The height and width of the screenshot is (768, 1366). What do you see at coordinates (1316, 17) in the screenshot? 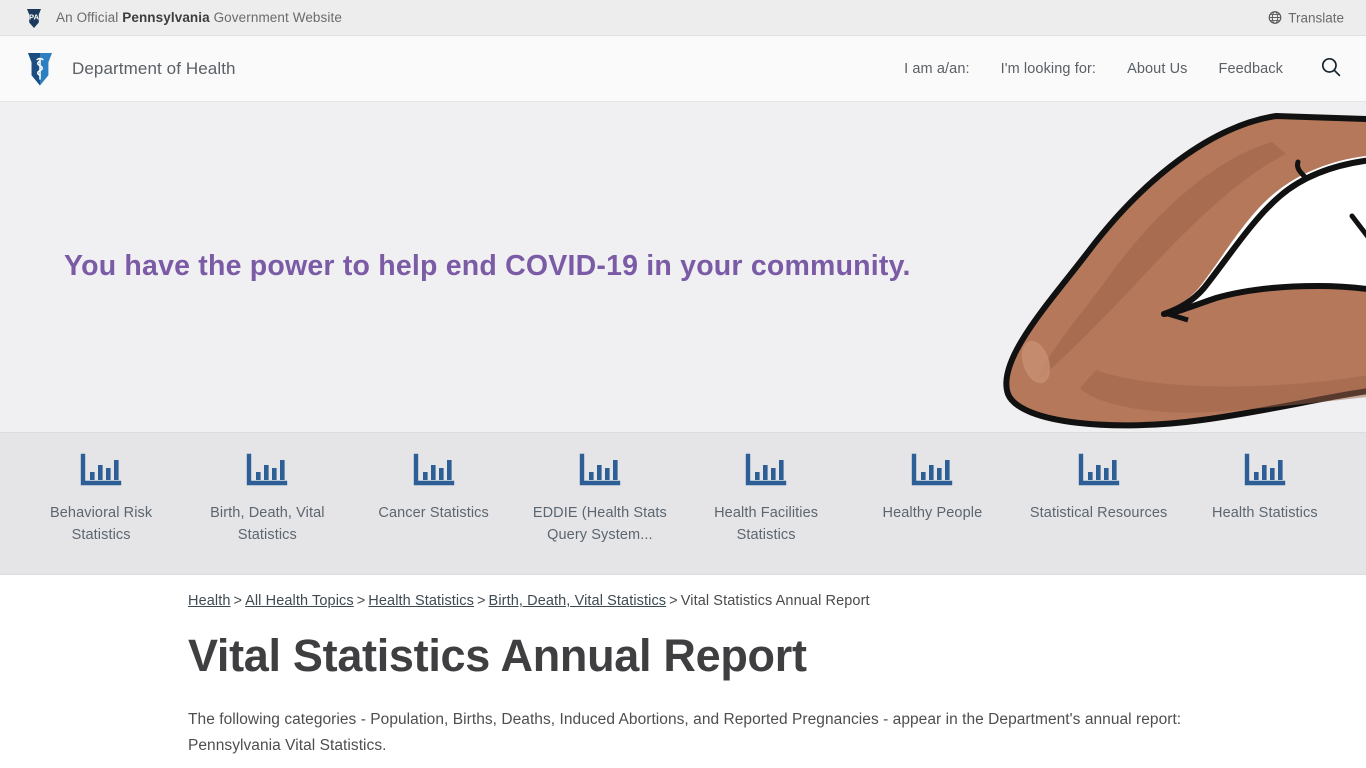
I see `translate-label: Translate` at bounding box center [1316, 17].